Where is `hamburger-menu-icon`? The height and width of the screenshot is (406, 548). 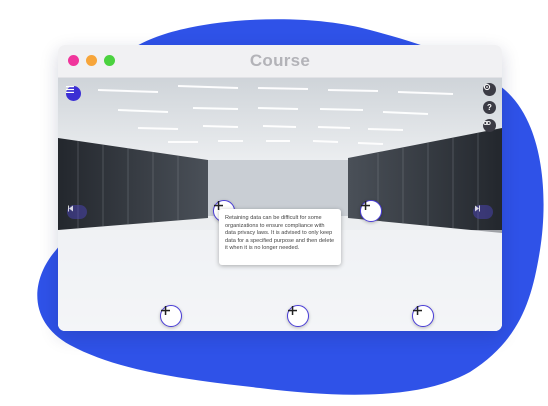 hamburger-menu-icon is located at coordinates (70, 89).